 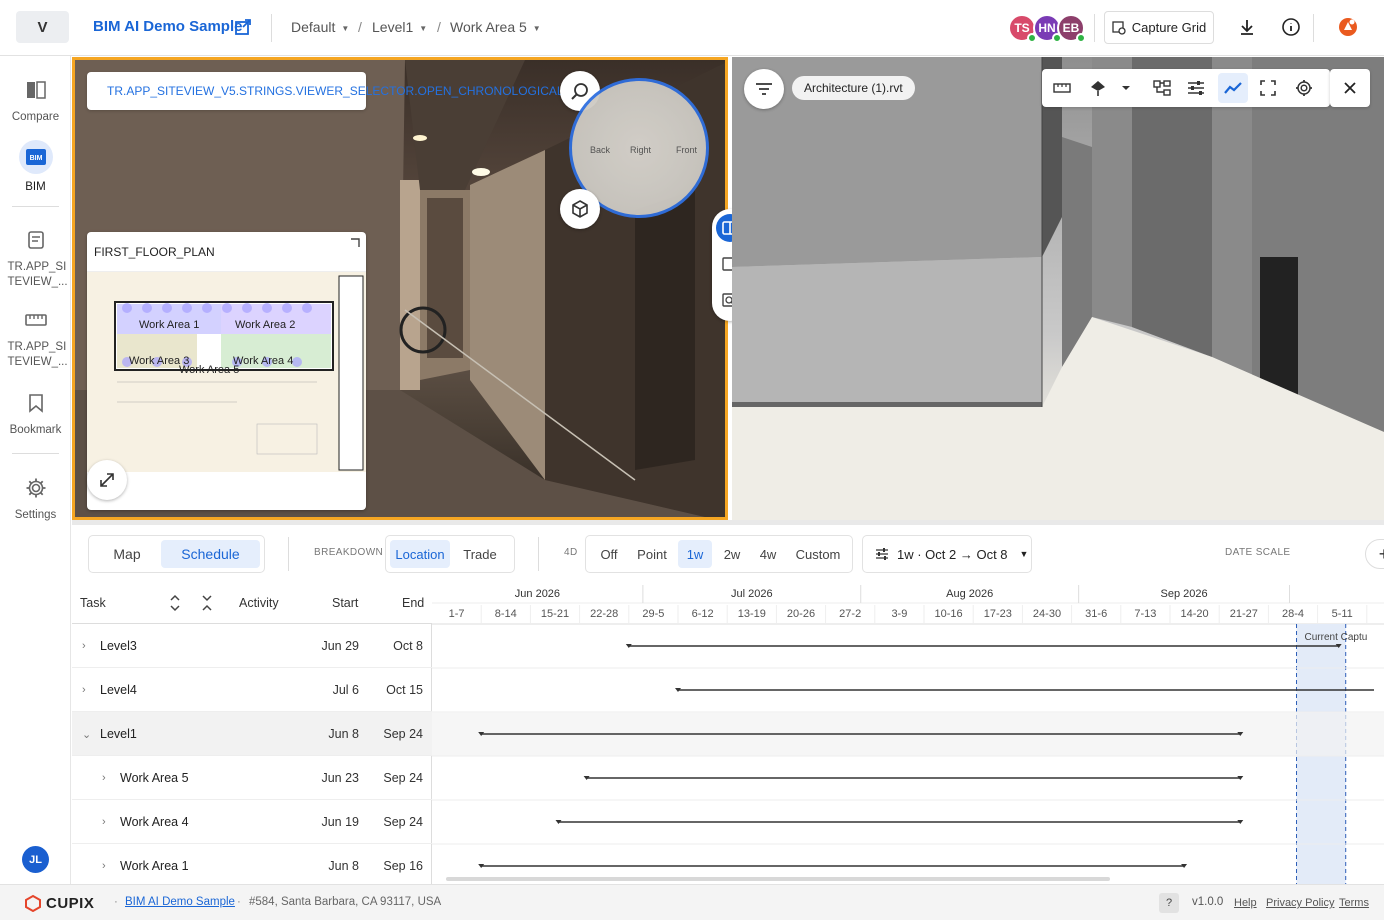 I want to click on sliders-icon, so click(x=1196, y=88).